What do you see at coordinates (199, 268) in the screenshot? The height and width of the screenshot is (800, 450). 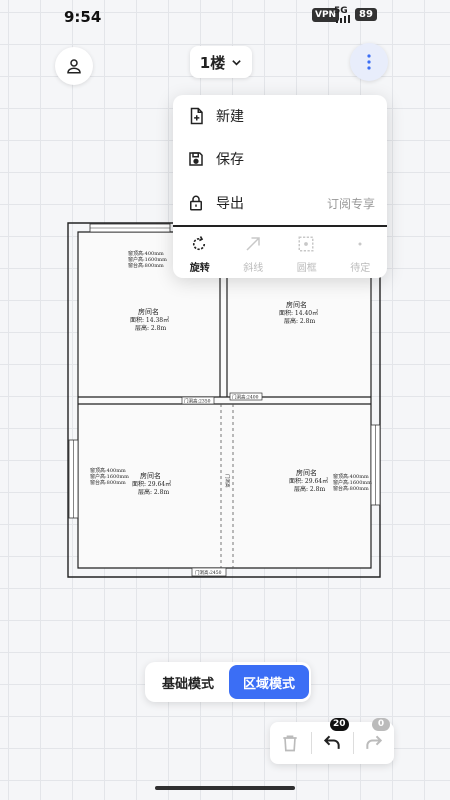 I see `tool-rotate-label: 旋转` at bounding box center [199, 268].